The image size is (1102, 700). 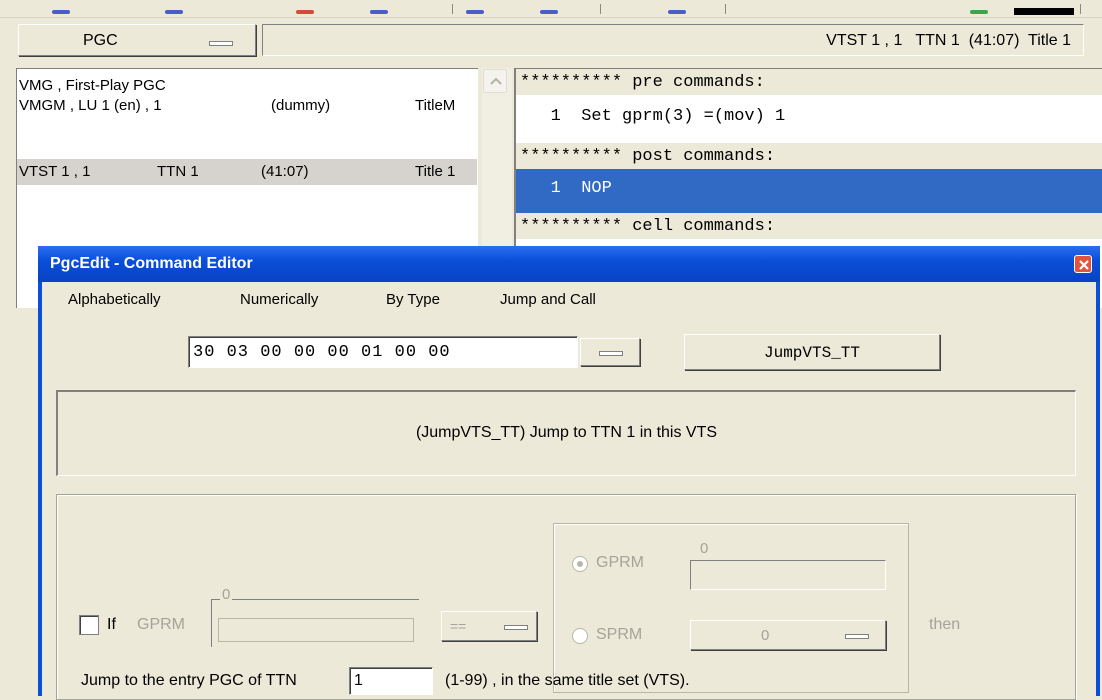 I want to click on close-icon, so click(x=1084, y=265).